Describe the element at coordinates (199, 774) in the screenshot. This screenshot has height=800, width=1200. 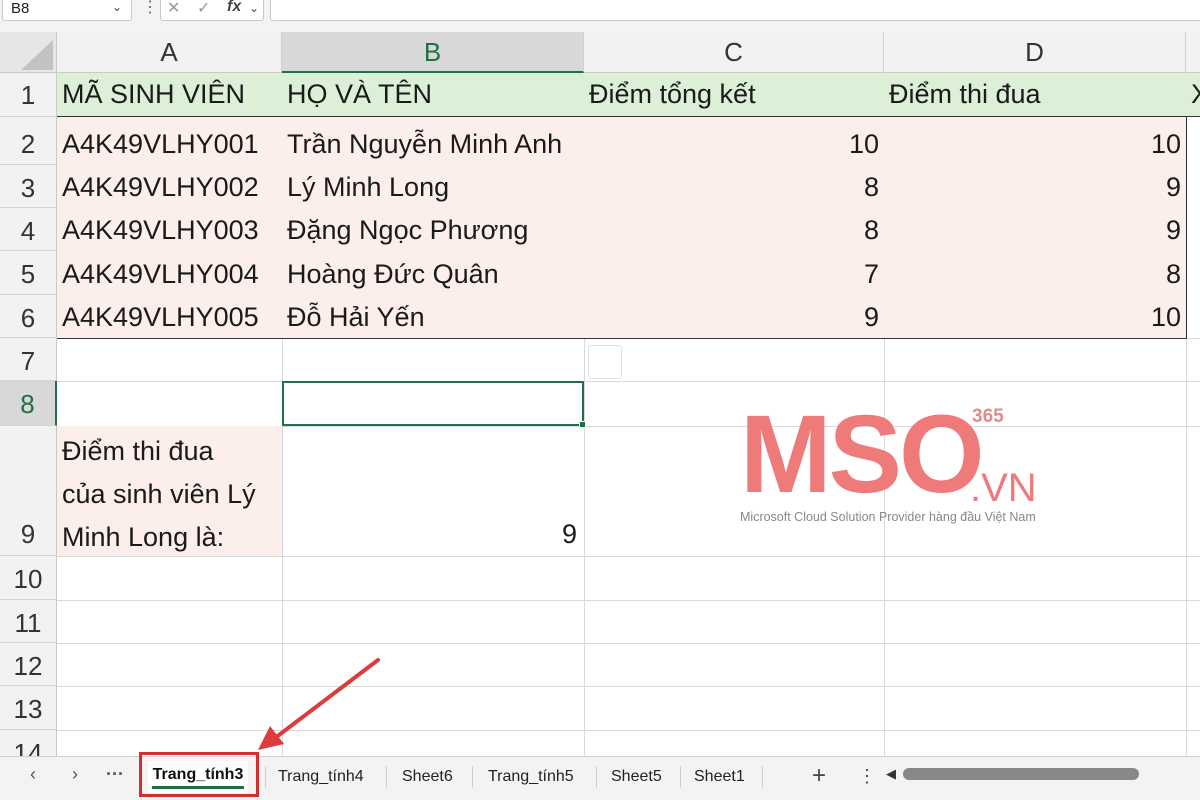
I see `annotation-highlight-box` at that location.